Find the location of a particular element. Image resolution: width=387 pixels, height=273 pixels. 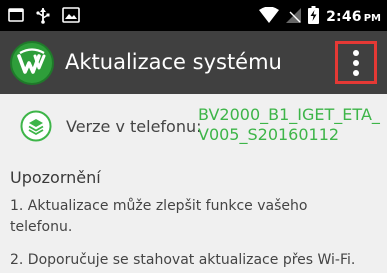

usb-icon is located at coordinates (43, 16).